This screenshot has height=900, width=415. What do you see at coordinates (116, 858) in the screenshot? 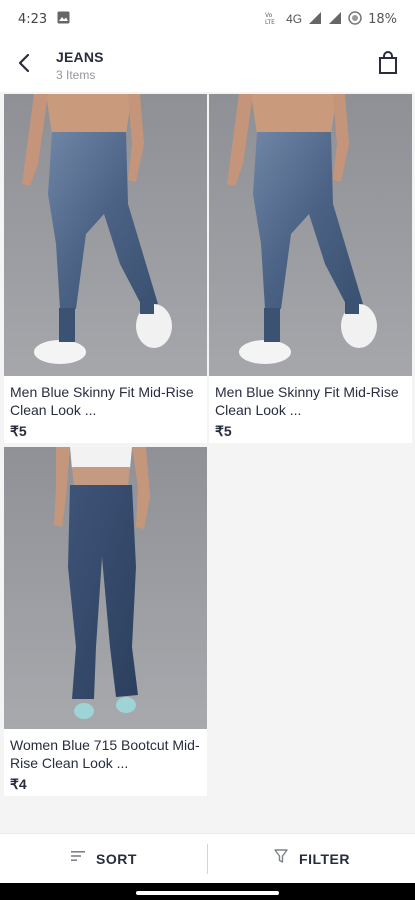
I see `sort-label: SORT` at bounding box center [116, 858].